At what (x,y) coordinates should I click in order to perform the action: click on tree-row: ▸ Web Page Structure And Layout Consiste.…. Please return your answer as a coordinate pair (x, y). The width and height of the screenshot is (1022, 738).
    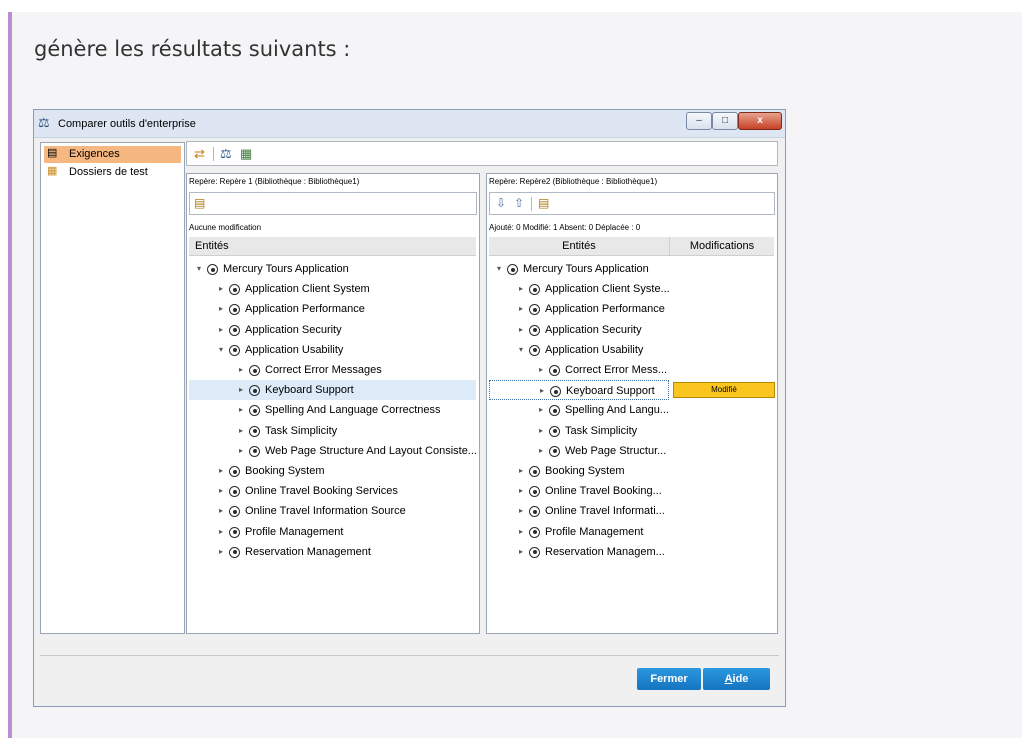
    Looking at the image, I should click on (333, 451).